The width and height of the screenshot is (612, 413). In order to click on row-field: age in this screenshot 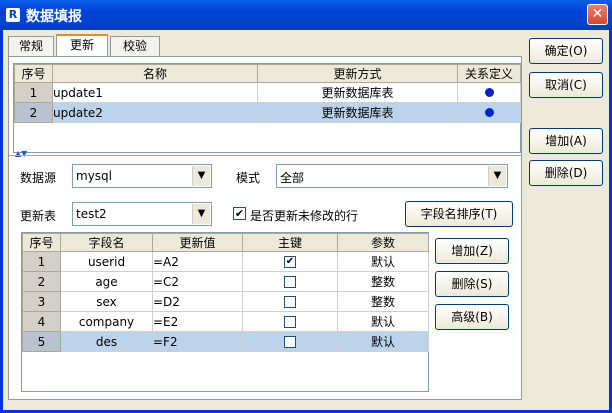, I will do `click(106, 281)`.